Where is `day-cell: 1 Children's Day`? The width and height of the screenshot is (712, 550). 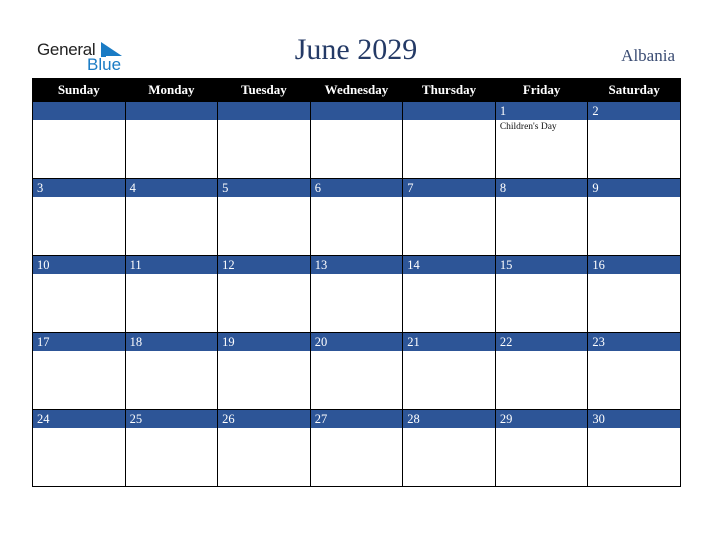 day-cell: 1 Children's Day is located at coordinates (541, 140).